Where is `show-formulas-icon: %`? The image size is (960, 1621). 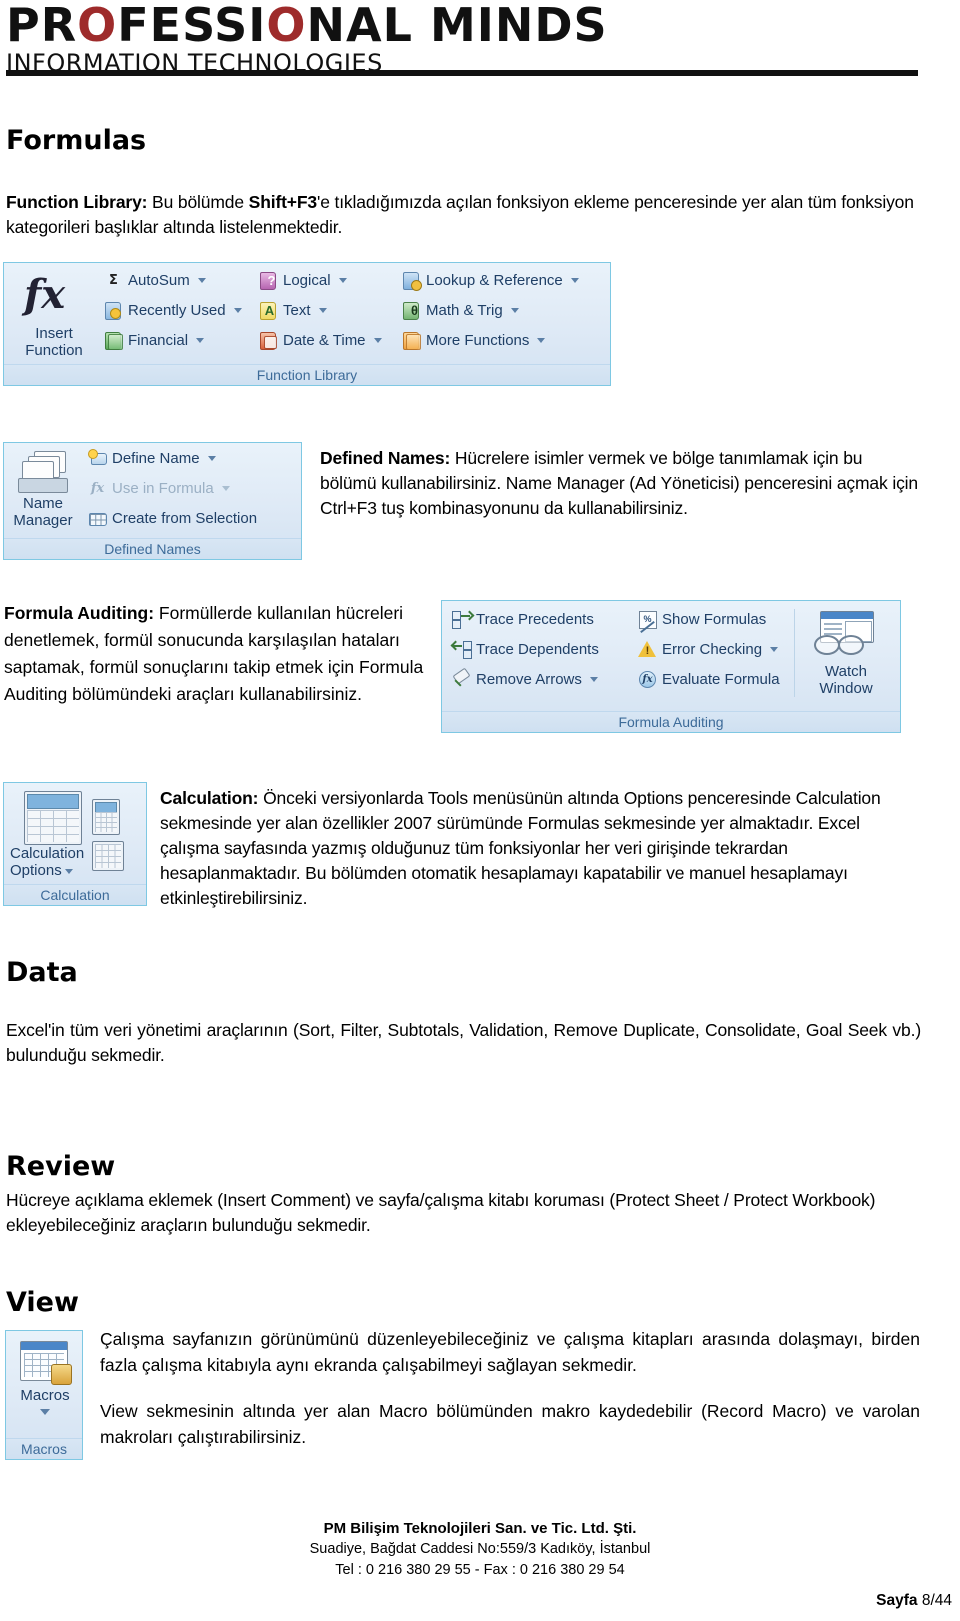
show-formulas-icon: % is located at coordinates (647, 622).